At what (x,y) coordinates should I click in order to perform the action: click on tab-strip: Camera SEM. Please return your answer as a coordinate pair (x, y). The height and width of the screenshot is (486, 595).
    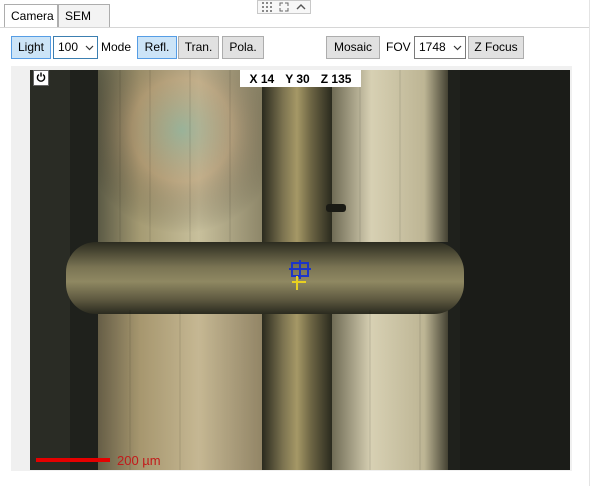
    Looking at the image, I should click on (297, 14).